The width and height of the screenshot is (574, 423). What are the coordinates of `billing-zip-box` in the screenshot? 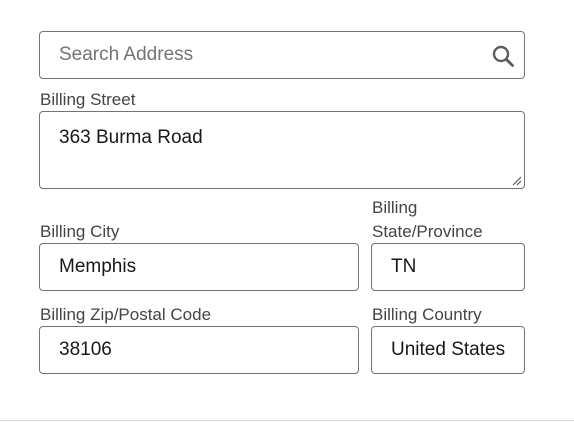 It's located at (199, 350).